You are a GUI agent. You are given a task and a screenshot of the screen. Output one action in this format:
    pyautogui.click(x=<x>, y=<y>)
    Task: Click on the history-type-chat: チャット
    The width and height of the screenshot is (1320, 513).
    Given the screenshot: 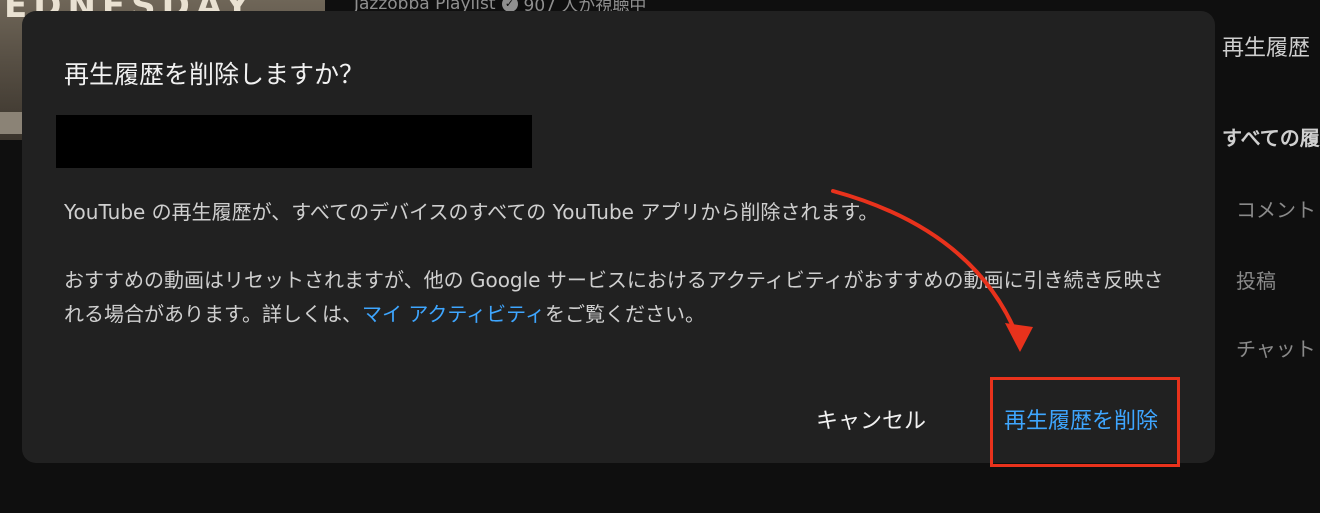 What is the action you would take?
    pyautogui.click(x=1276, y=347)
    